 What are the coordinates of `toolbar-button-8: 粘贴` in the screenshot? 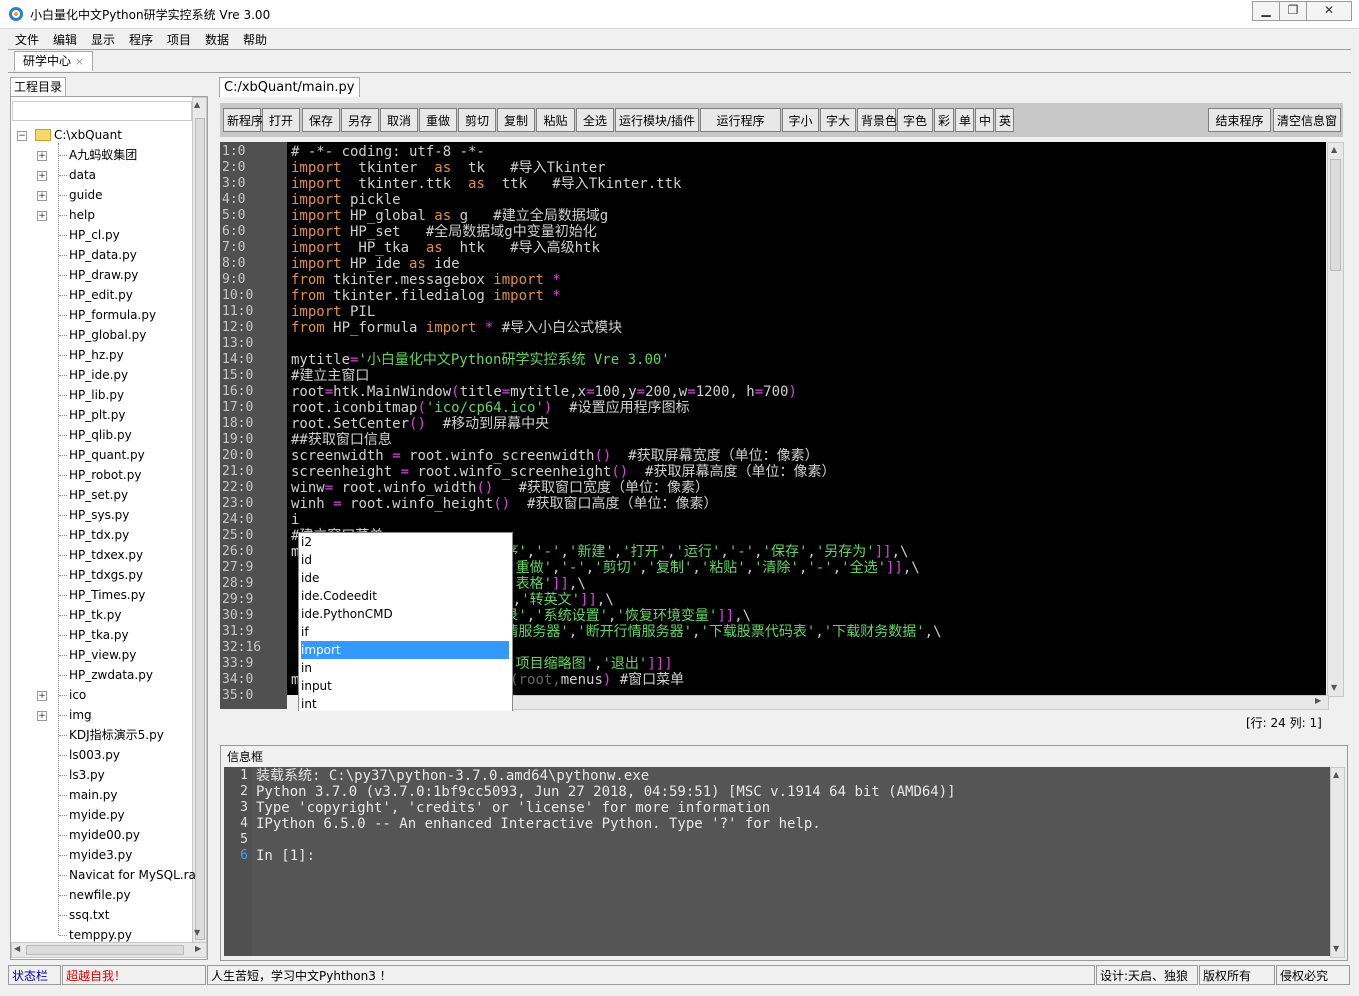 It's located at (555, 120).